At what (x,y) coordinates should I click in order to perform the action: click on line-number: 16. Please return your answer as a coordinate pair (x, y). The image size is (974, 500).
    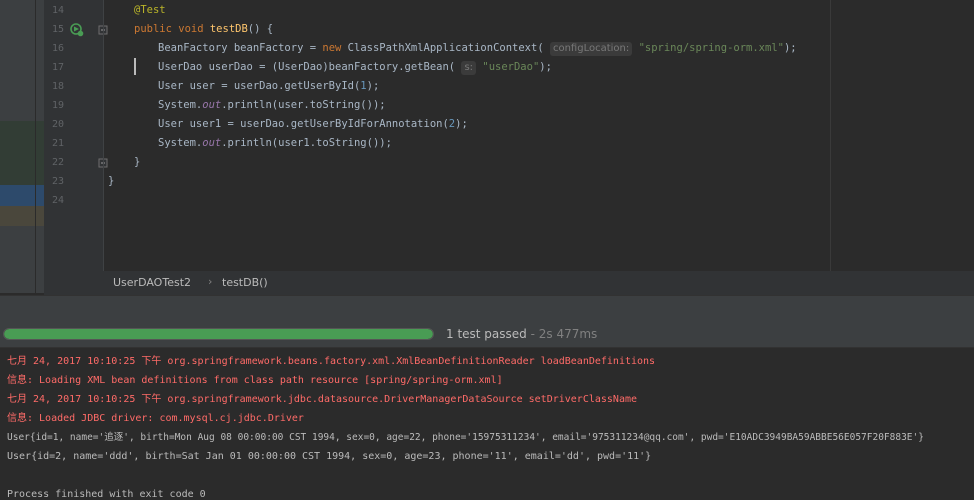
    Looking at the image, I should click on (57, 48).